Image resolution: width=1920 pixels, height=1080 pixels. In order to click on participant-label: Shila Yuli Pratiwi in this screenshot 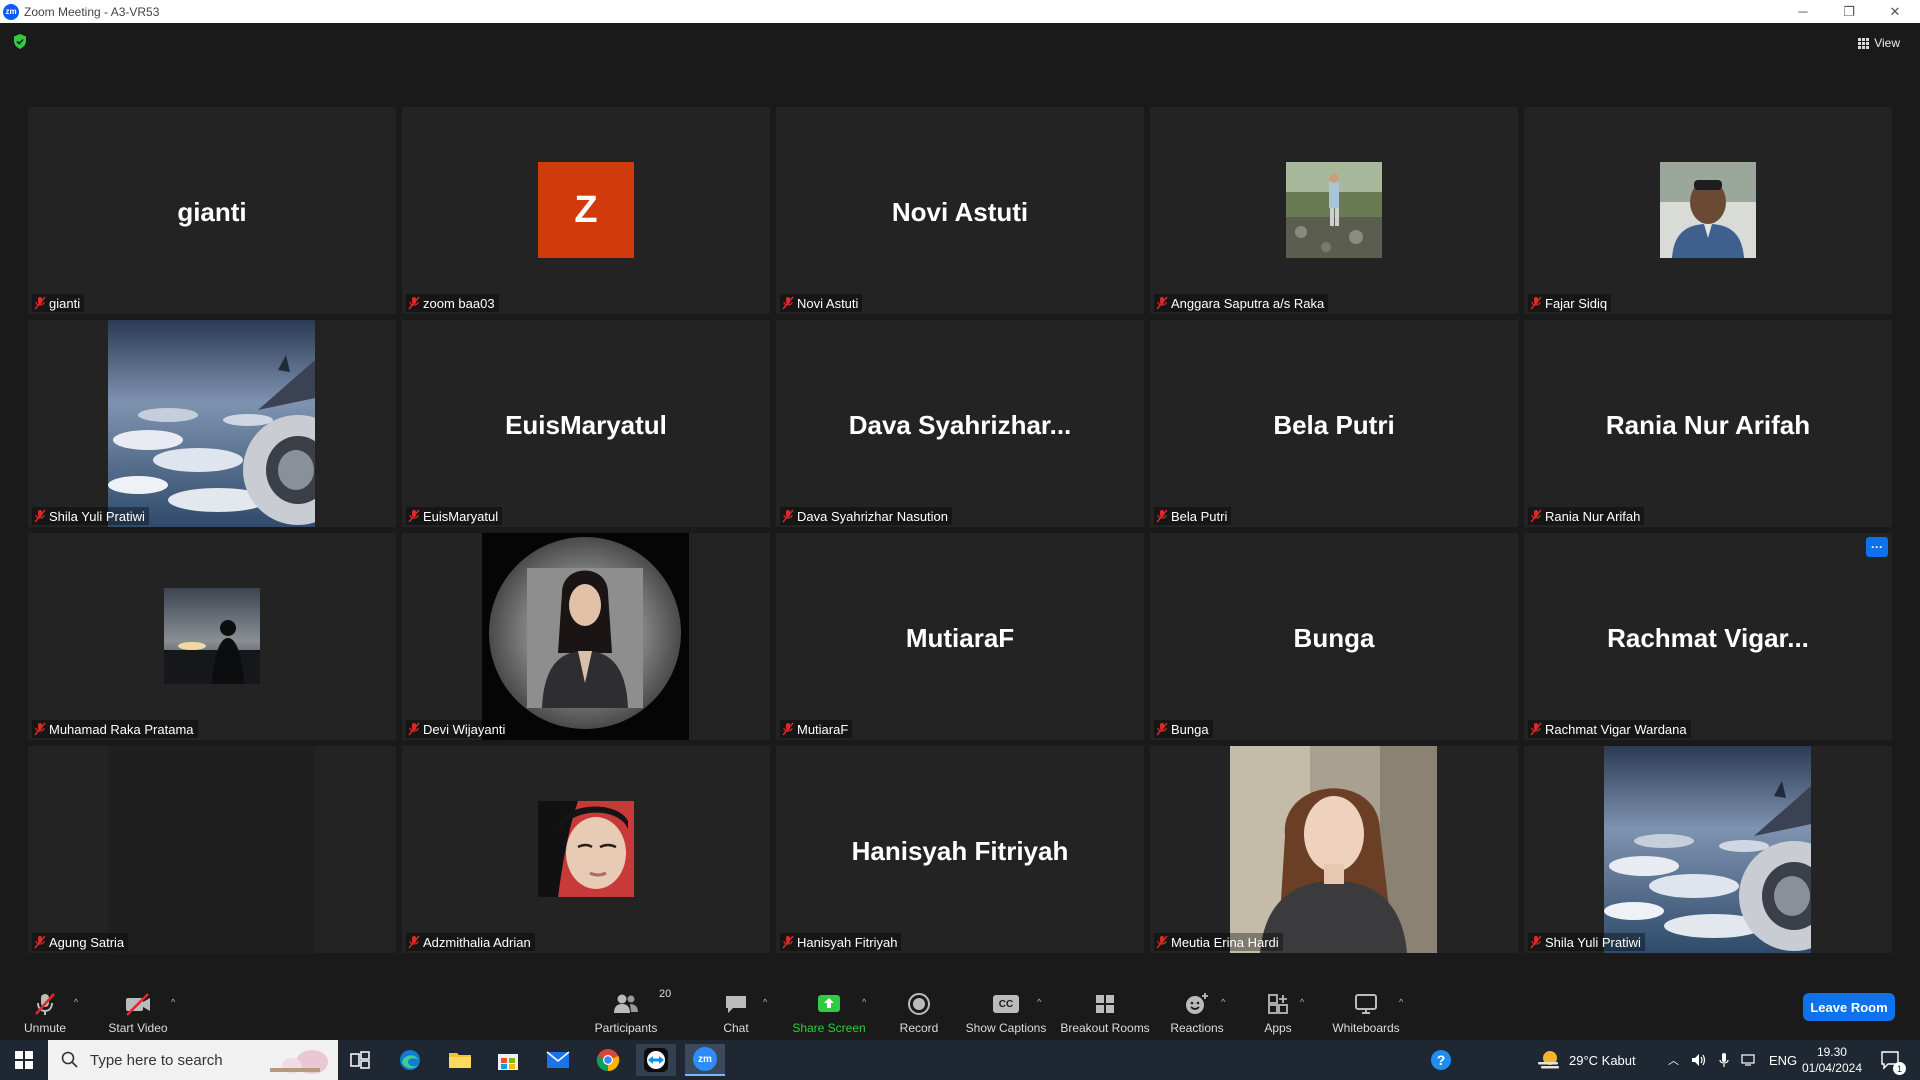, I will do `click(1586, 942)`.